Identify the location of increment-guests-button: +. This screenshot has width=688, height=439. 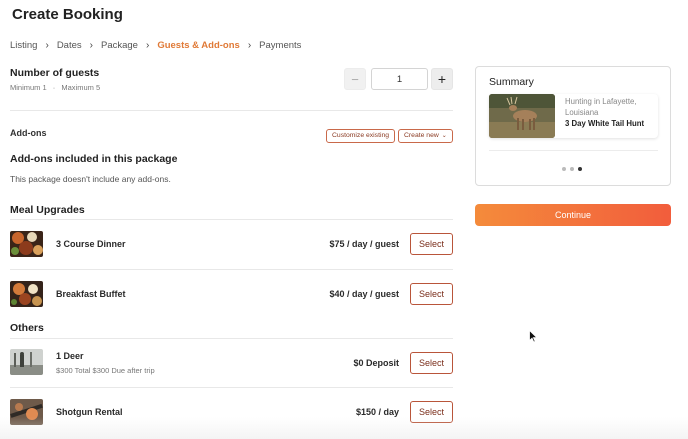
(442, 79).